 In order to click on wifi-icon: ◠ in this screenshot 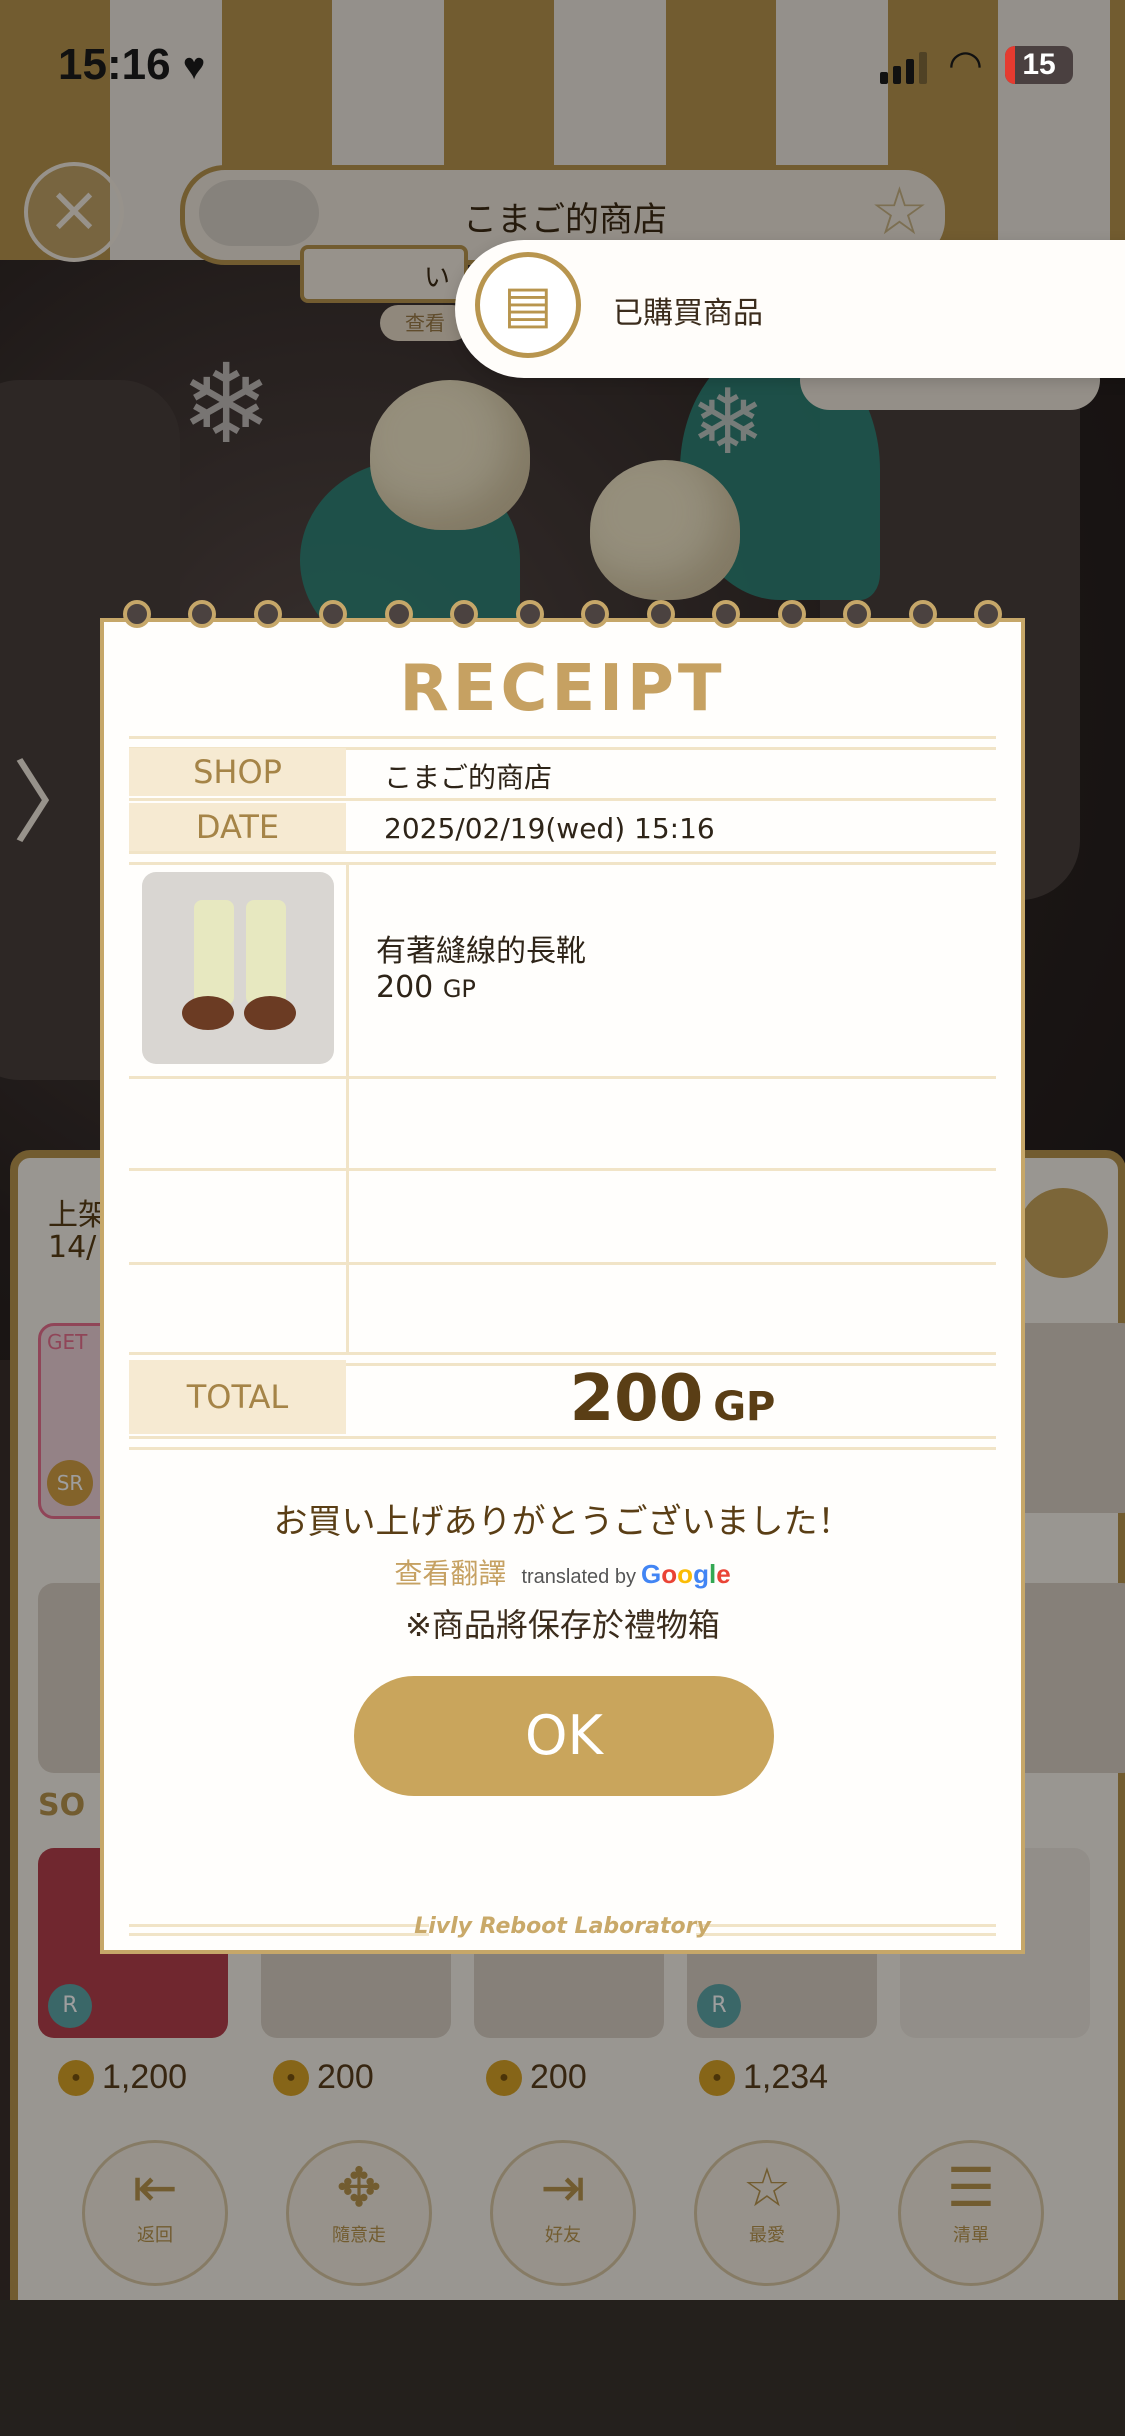, I will do `click(965, 65)`.